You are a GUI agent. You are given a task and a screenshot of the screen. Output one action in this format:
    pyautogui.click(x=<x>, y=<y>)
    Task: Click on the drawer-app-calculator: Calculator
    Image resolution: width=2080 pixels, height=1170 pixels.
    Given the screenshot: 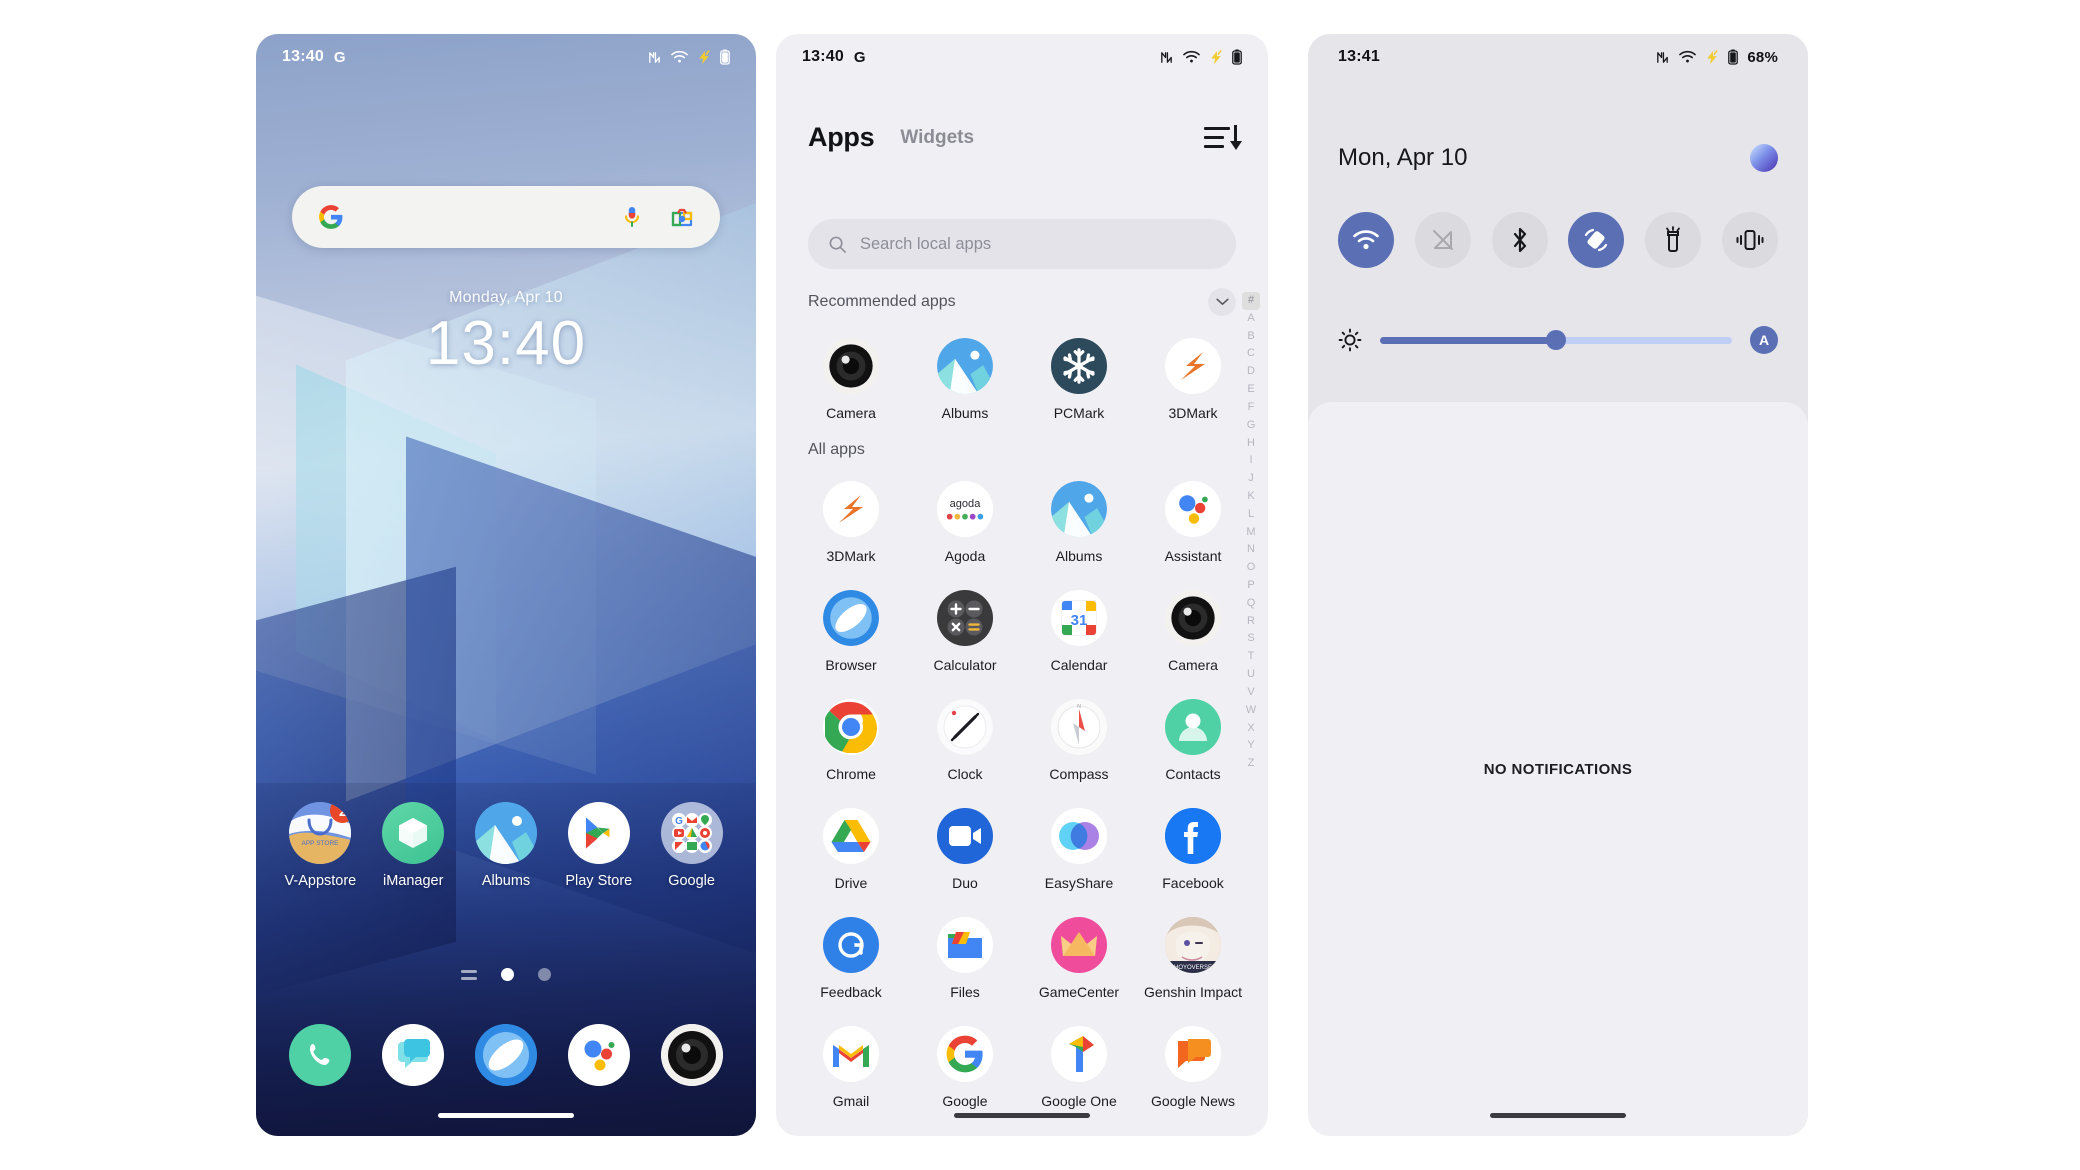 What is the action you would take?
    pyautogui.click(x=965, y=630)
    